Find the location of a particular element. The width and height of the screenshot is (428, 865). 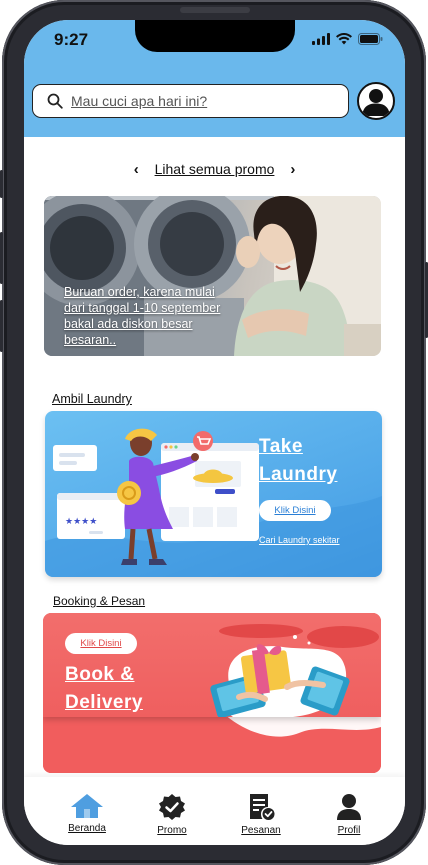

promo-prev-button: ‹ is located at coordinates (136, 169).